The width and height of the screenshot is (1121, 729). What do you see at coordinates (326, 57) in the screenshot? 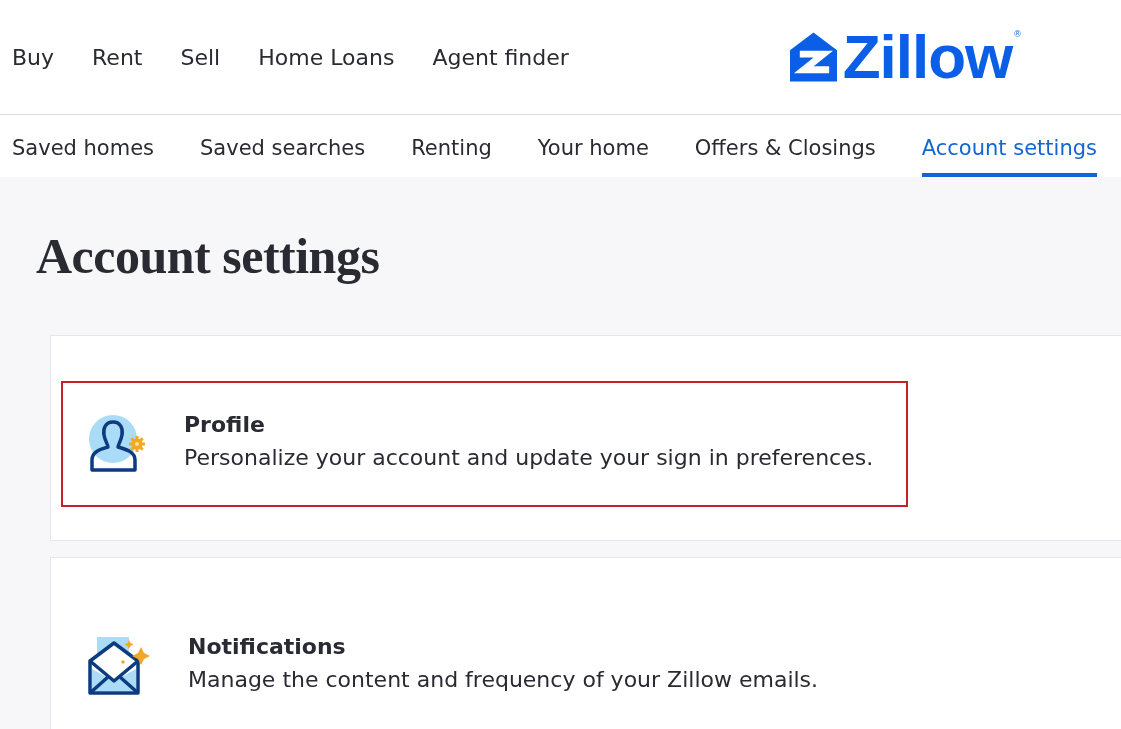
I see `nav-link: Home Loans` at bounding box center [326, 57].